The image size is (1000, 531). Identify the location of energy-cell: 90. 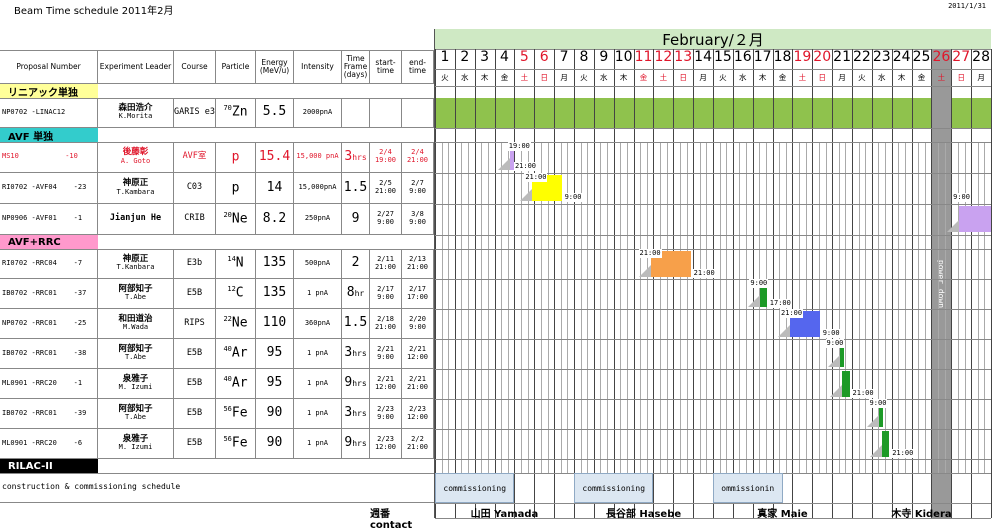
(275, 413).